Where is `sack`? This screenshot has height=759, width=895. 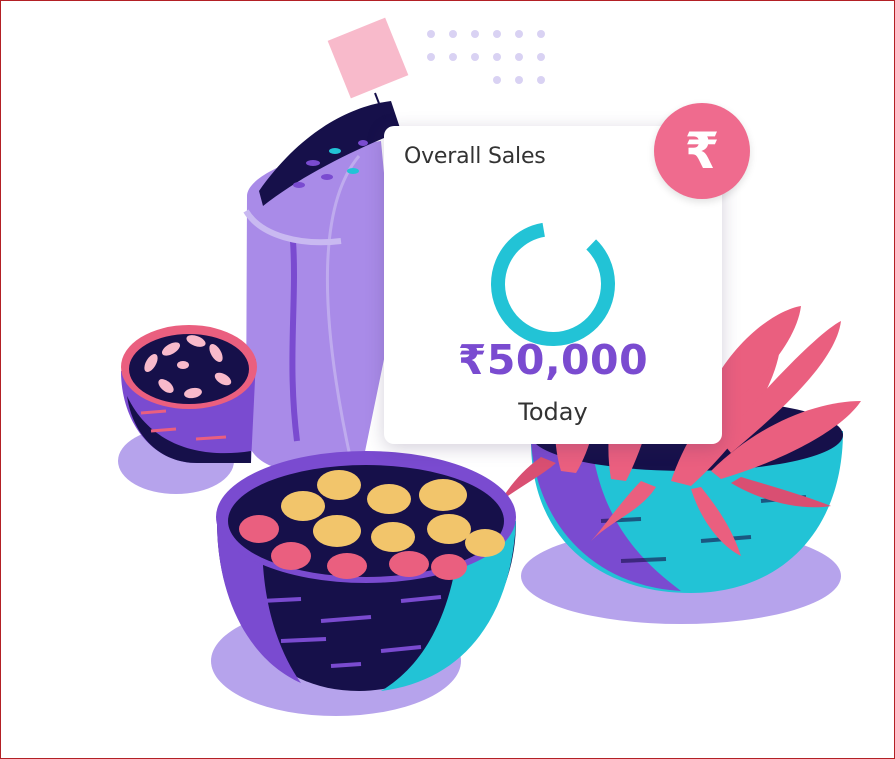 sack is located at coordinates (322, 286).